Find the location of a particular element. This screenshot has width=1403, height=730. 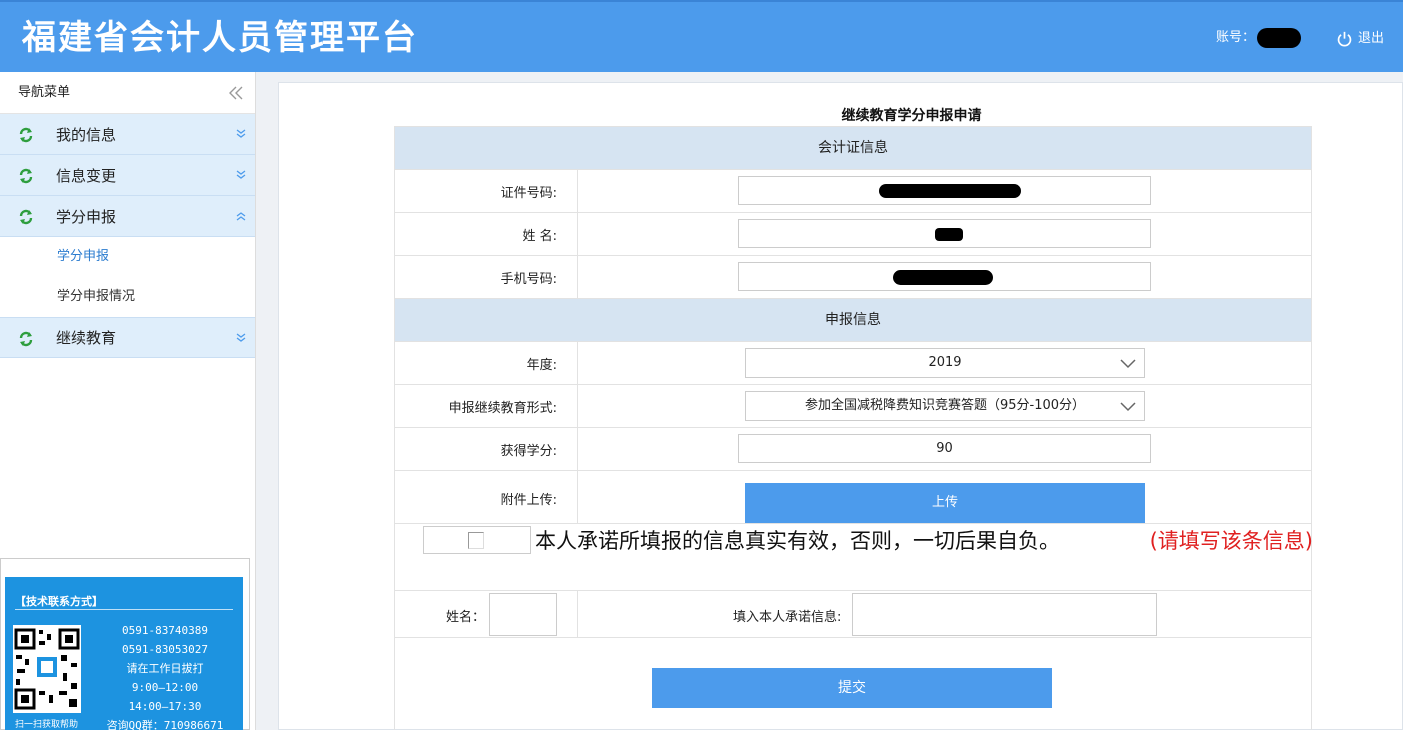

power-icon is located at coordinates (1344, 38).